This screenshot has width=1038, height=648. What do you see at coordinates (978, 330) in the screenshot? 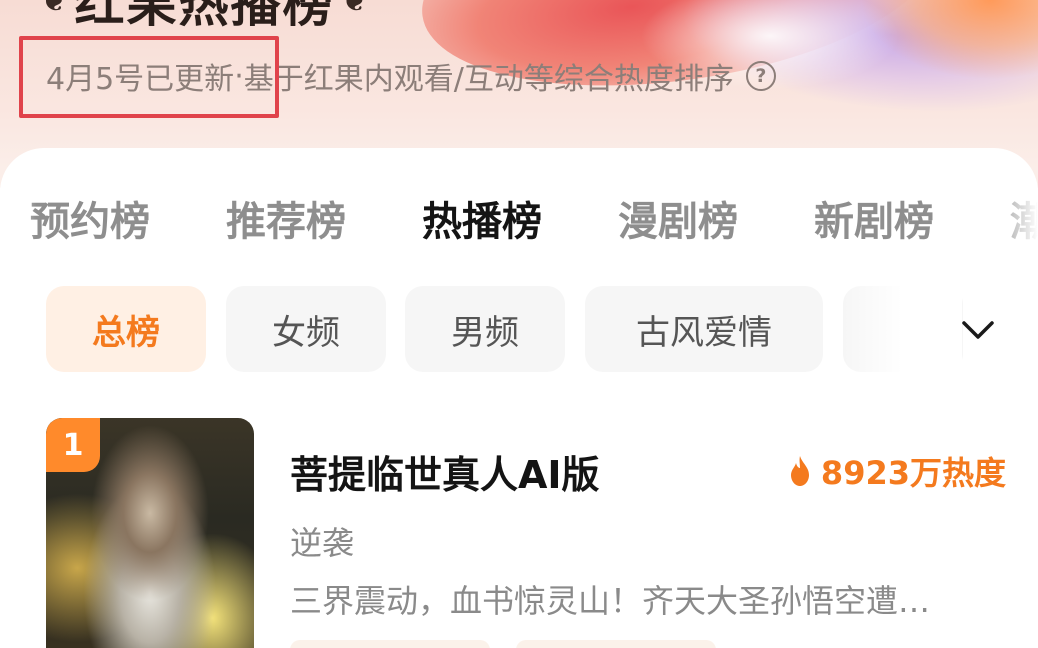
I see `chevron-down-icon` at bounding box center [978, 330].